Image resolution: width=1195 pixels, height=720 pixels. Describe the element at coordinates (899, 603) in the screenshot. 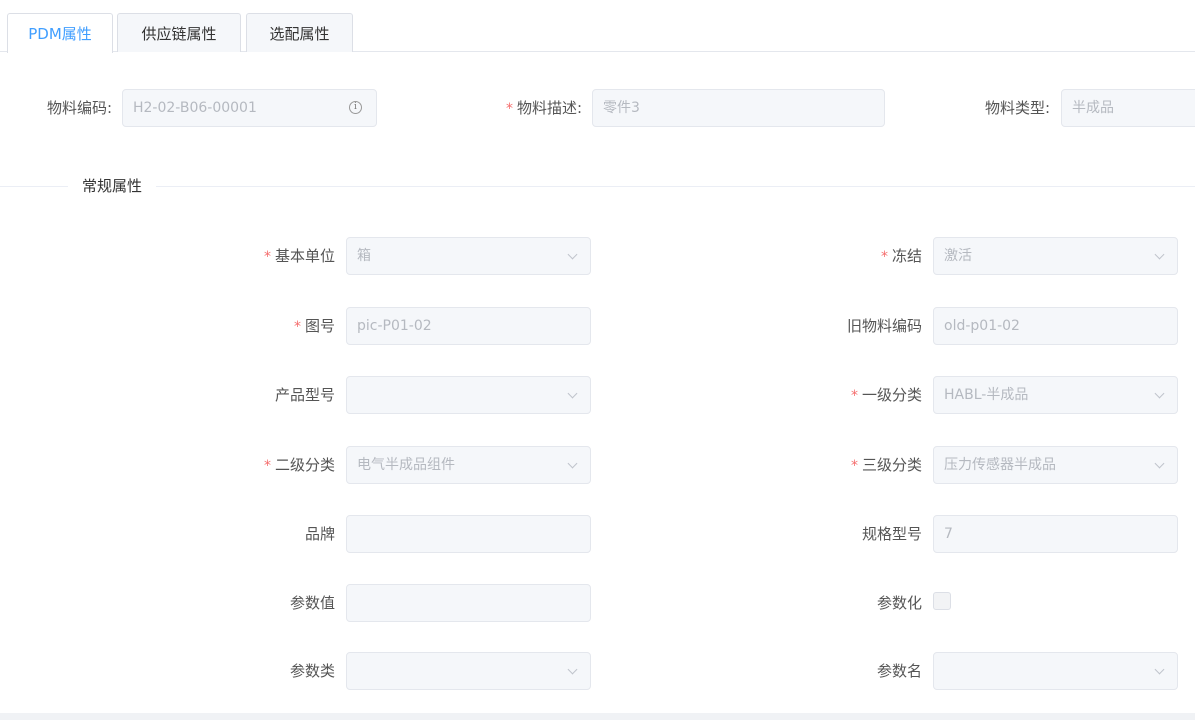

I see `parameterized-label: 参数化` at that location.